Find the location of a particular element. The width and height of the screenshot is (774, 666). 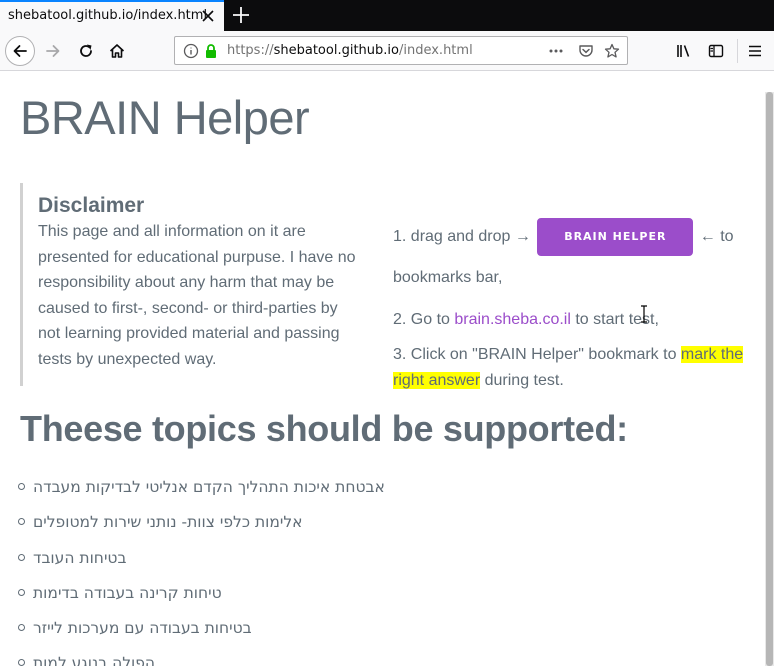

forward-arrow-icon is located at coordinates (53, 51).